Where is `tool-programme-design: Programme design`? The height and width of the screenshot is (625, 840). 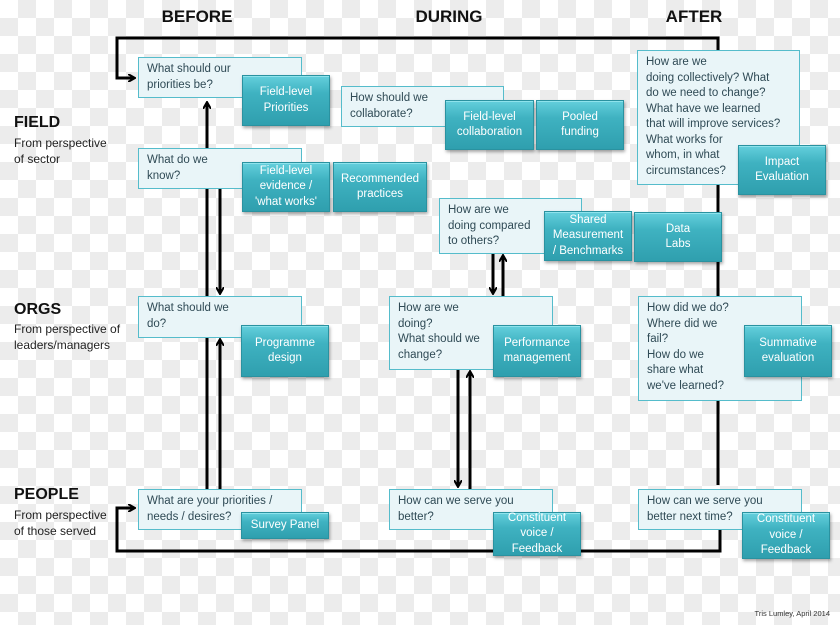
tool-programme-design: Programme design is located at coordinates (285, 351).